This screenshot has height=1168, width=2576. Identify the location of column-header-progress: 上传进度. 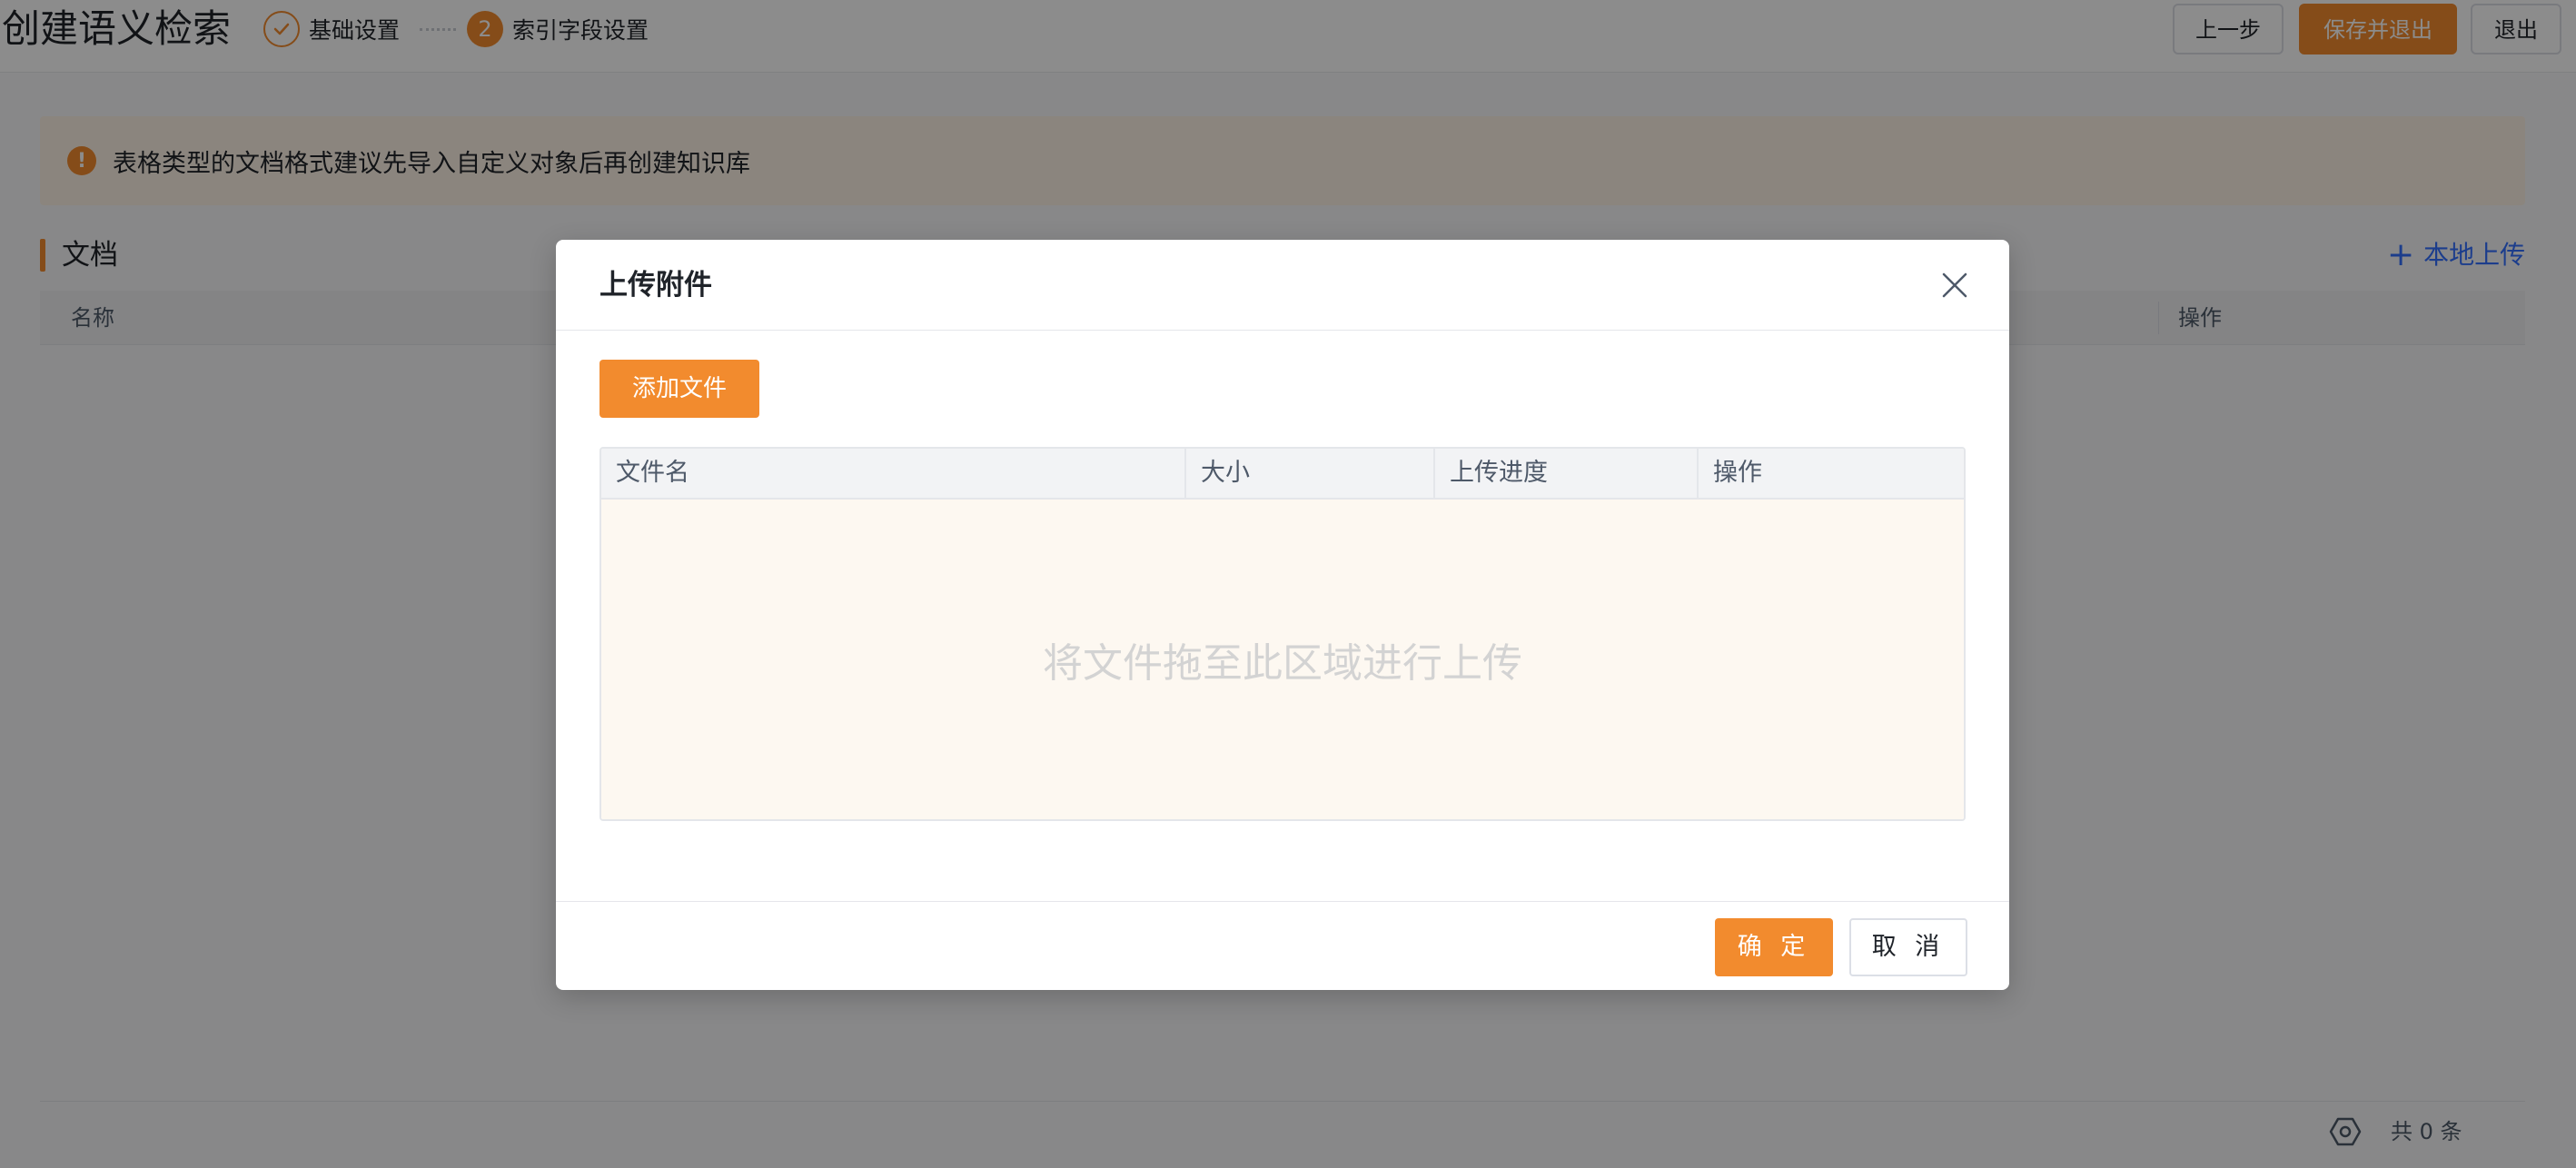
(1499, 473).